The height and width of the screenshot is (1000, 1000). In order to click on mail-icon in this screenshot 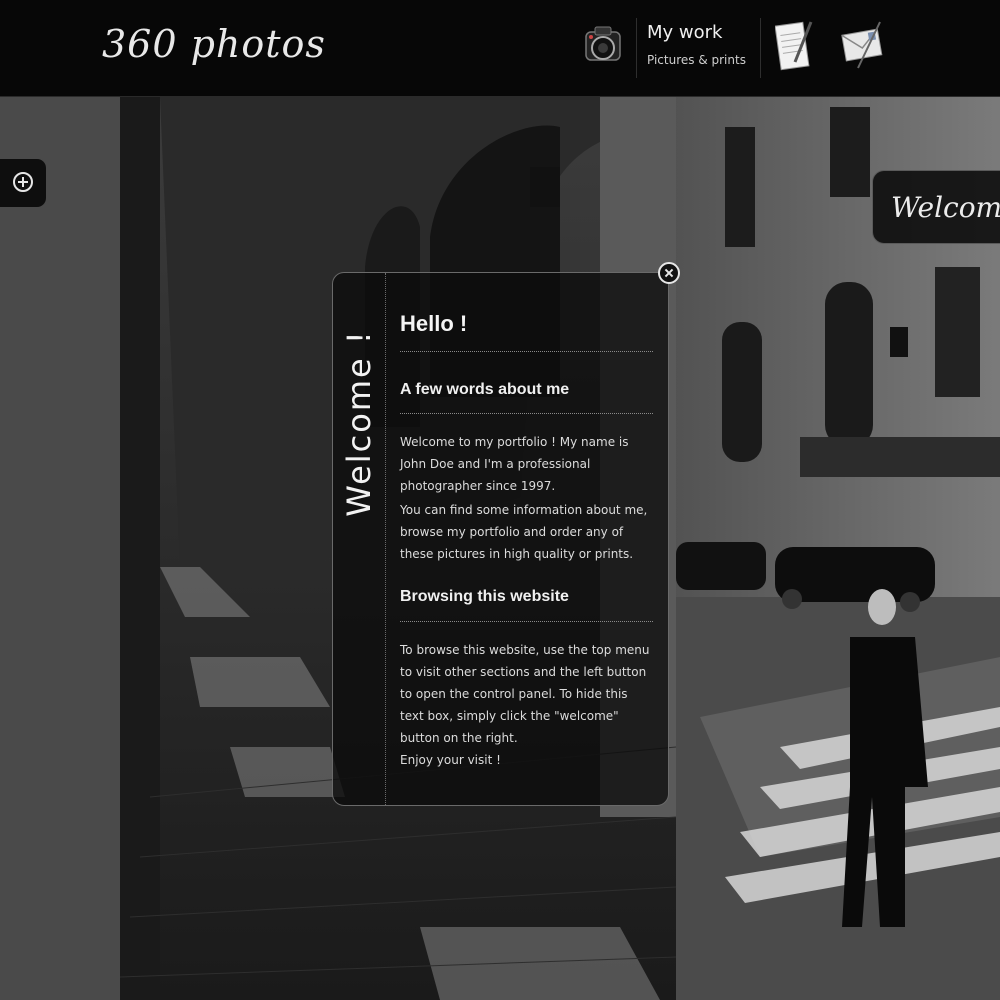, I will do `click(862, 46)`.